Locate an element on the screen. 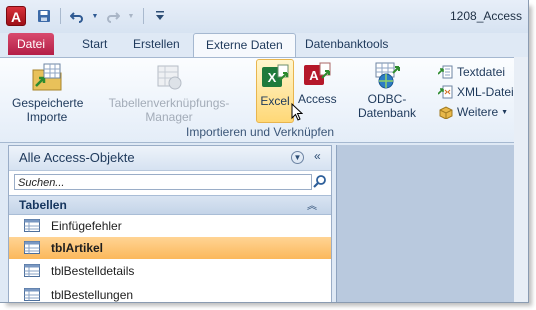 Image resolution: width=536 pixels, height=310 pixels. xml-file-button: XML-Datei is located at coordinates (475, 92).